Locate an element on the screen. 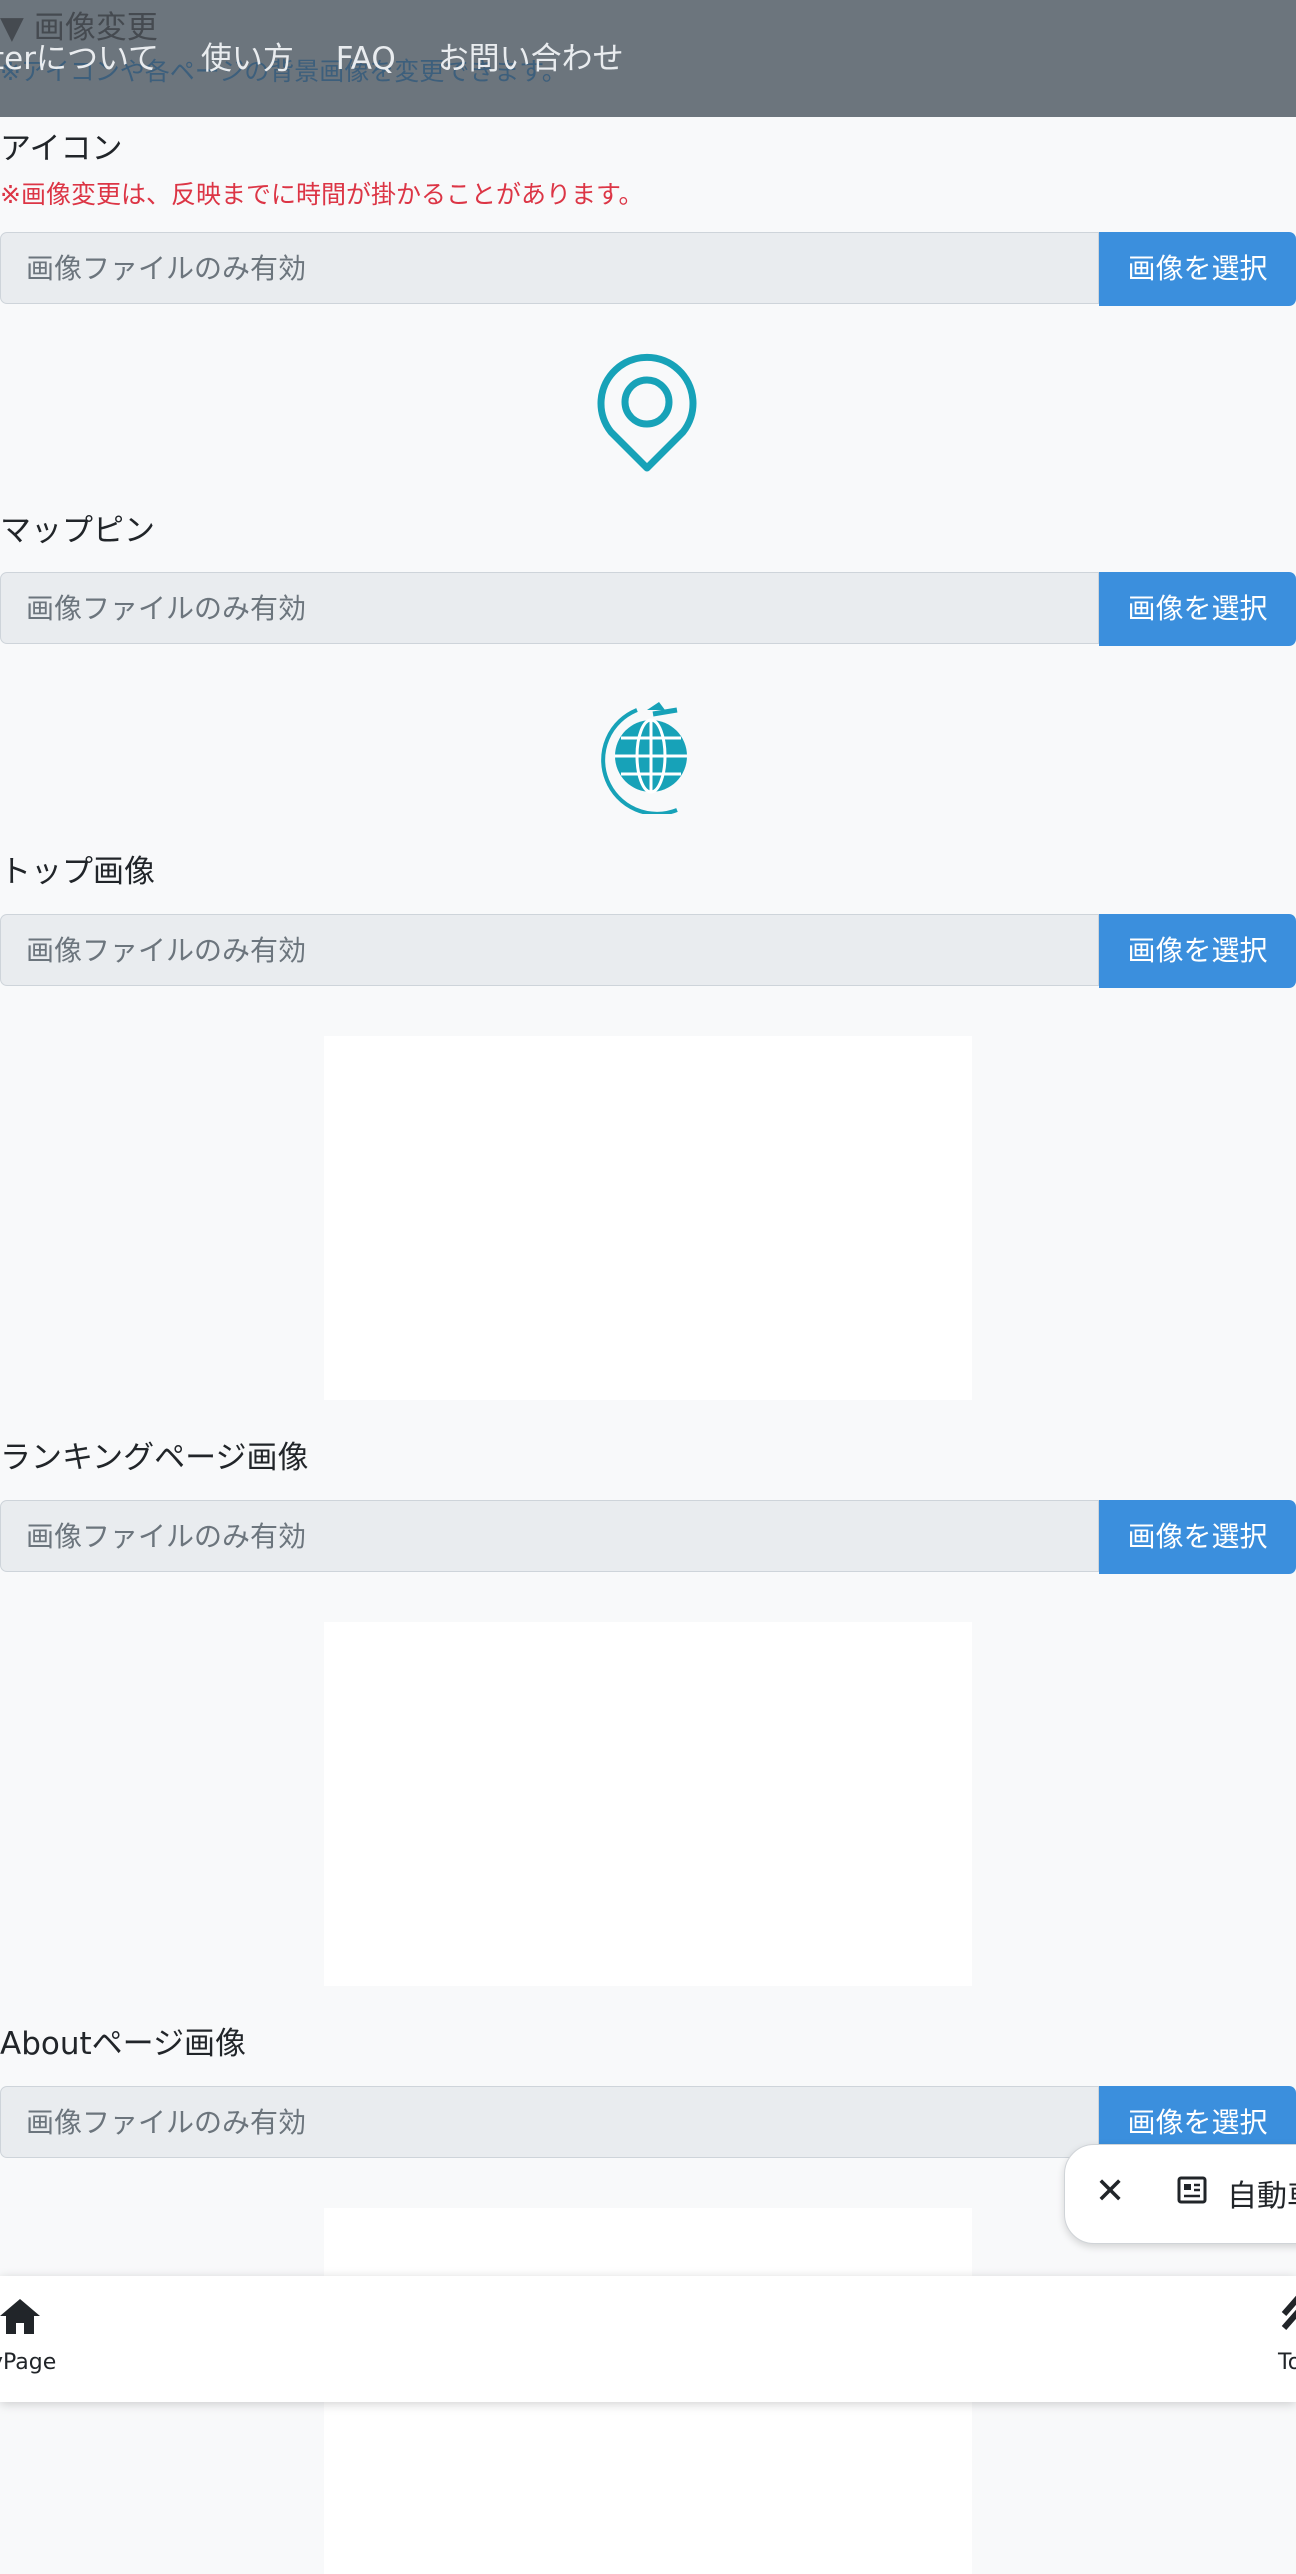 The image size is (1296, 2574). bottom-nav-mypage-label: yPage is located at coordinates (28, 2362).